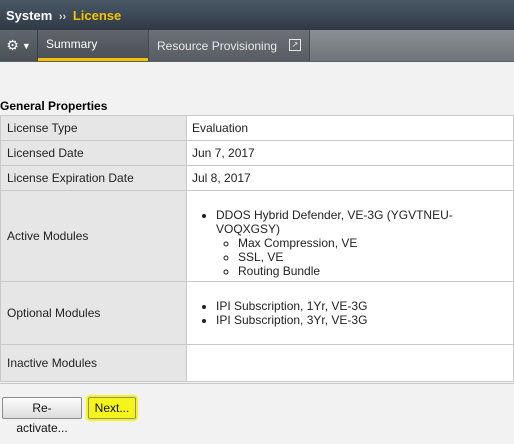 Image resolution: width=514 pixels, height=444 pixels. What do you see at coordinates (350, 128) in the screenshot?
I see `license-type-value: Evaluation` at bounding box center [350, 128].